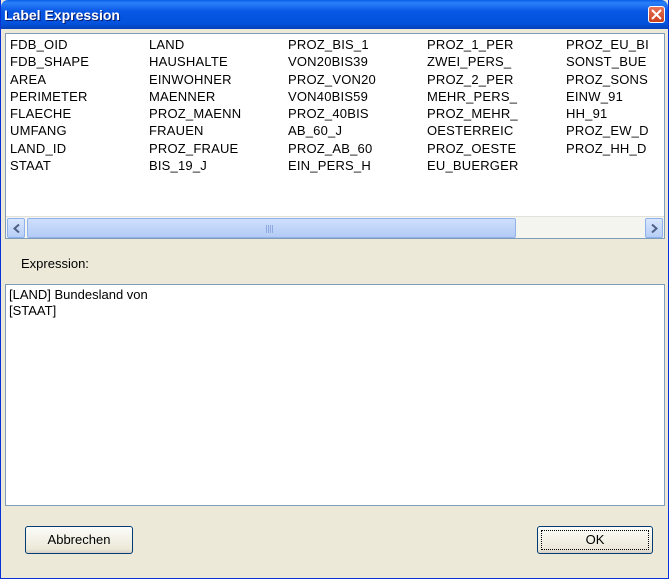 The width and height of the screenshot is (669, 579). I want to click on scroll-right-button, so click(654, 228).